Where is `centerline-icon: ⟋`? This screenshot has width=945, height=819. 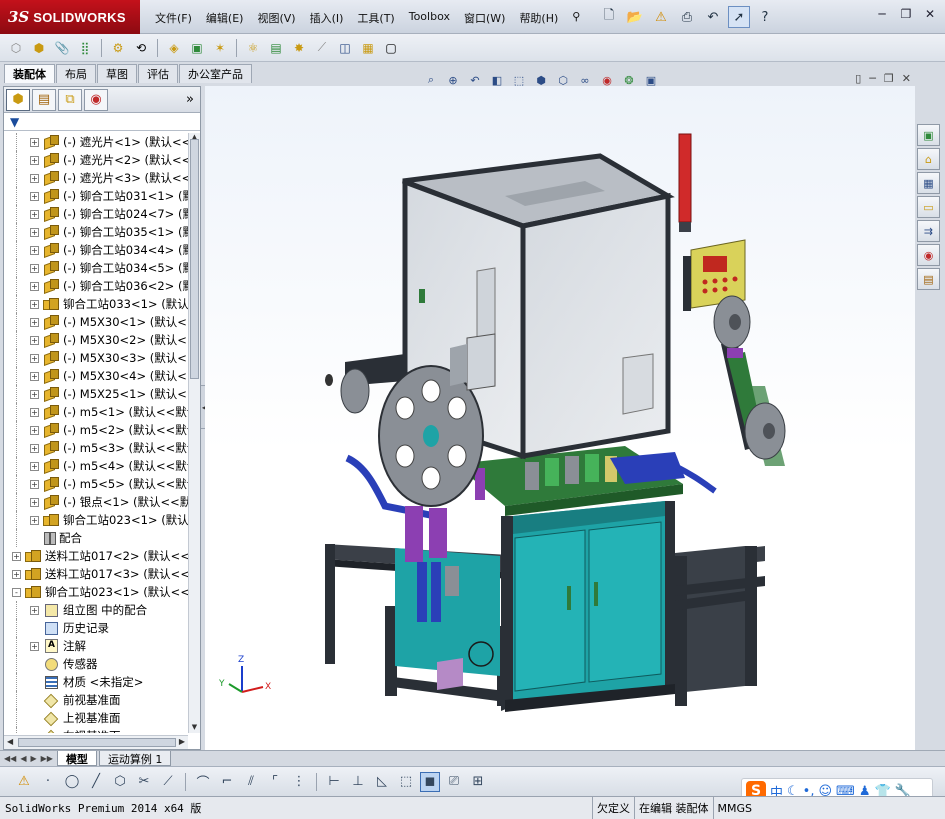
centerline-icon: ⟋ is located at coordinates (168, 782).